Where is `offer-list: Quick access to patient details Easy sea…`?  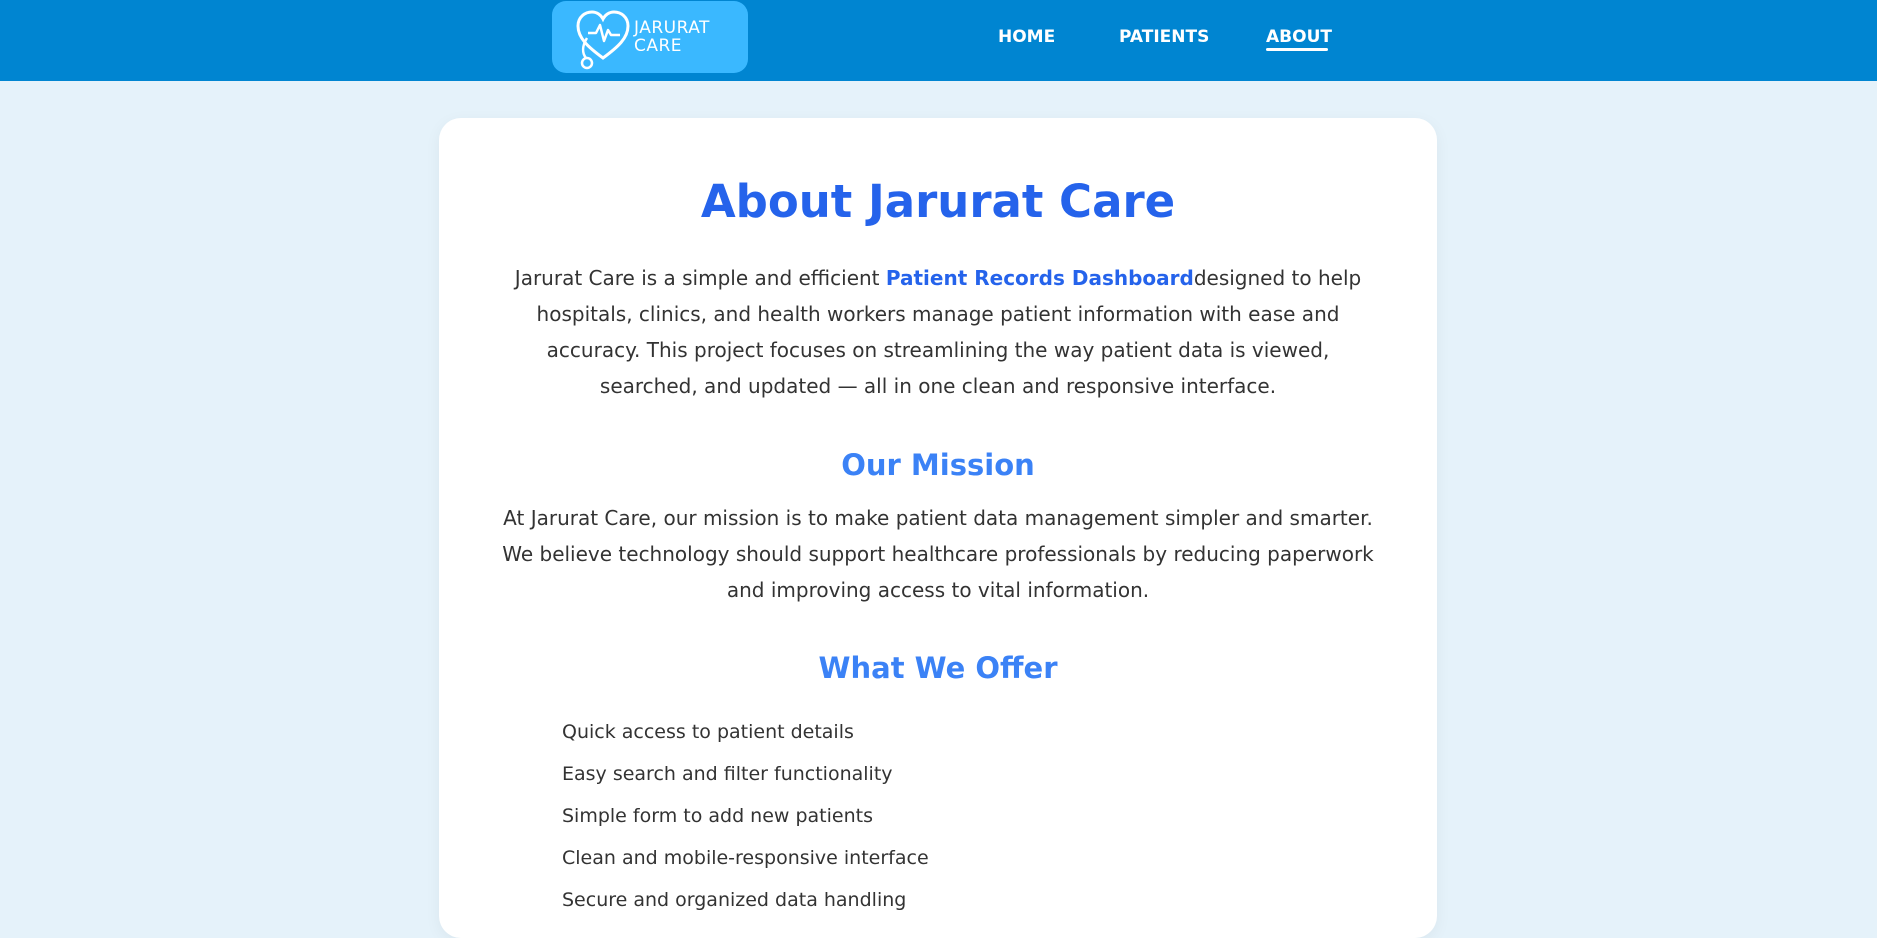 offer-list: Quick access to patient details Easy sea… is located at coordinates (745, 816).